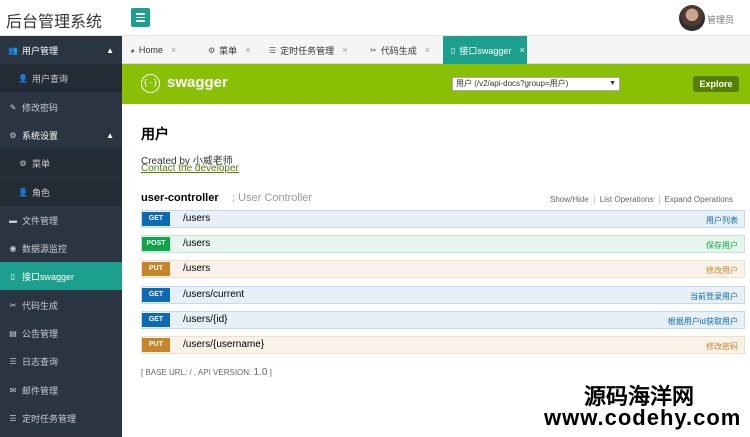 This screenshot has height=437, width=750. Describe the element at coordinates (61, 361) in the screenshot. I see `sidebar-item: ☰ 日志查询` at that location.